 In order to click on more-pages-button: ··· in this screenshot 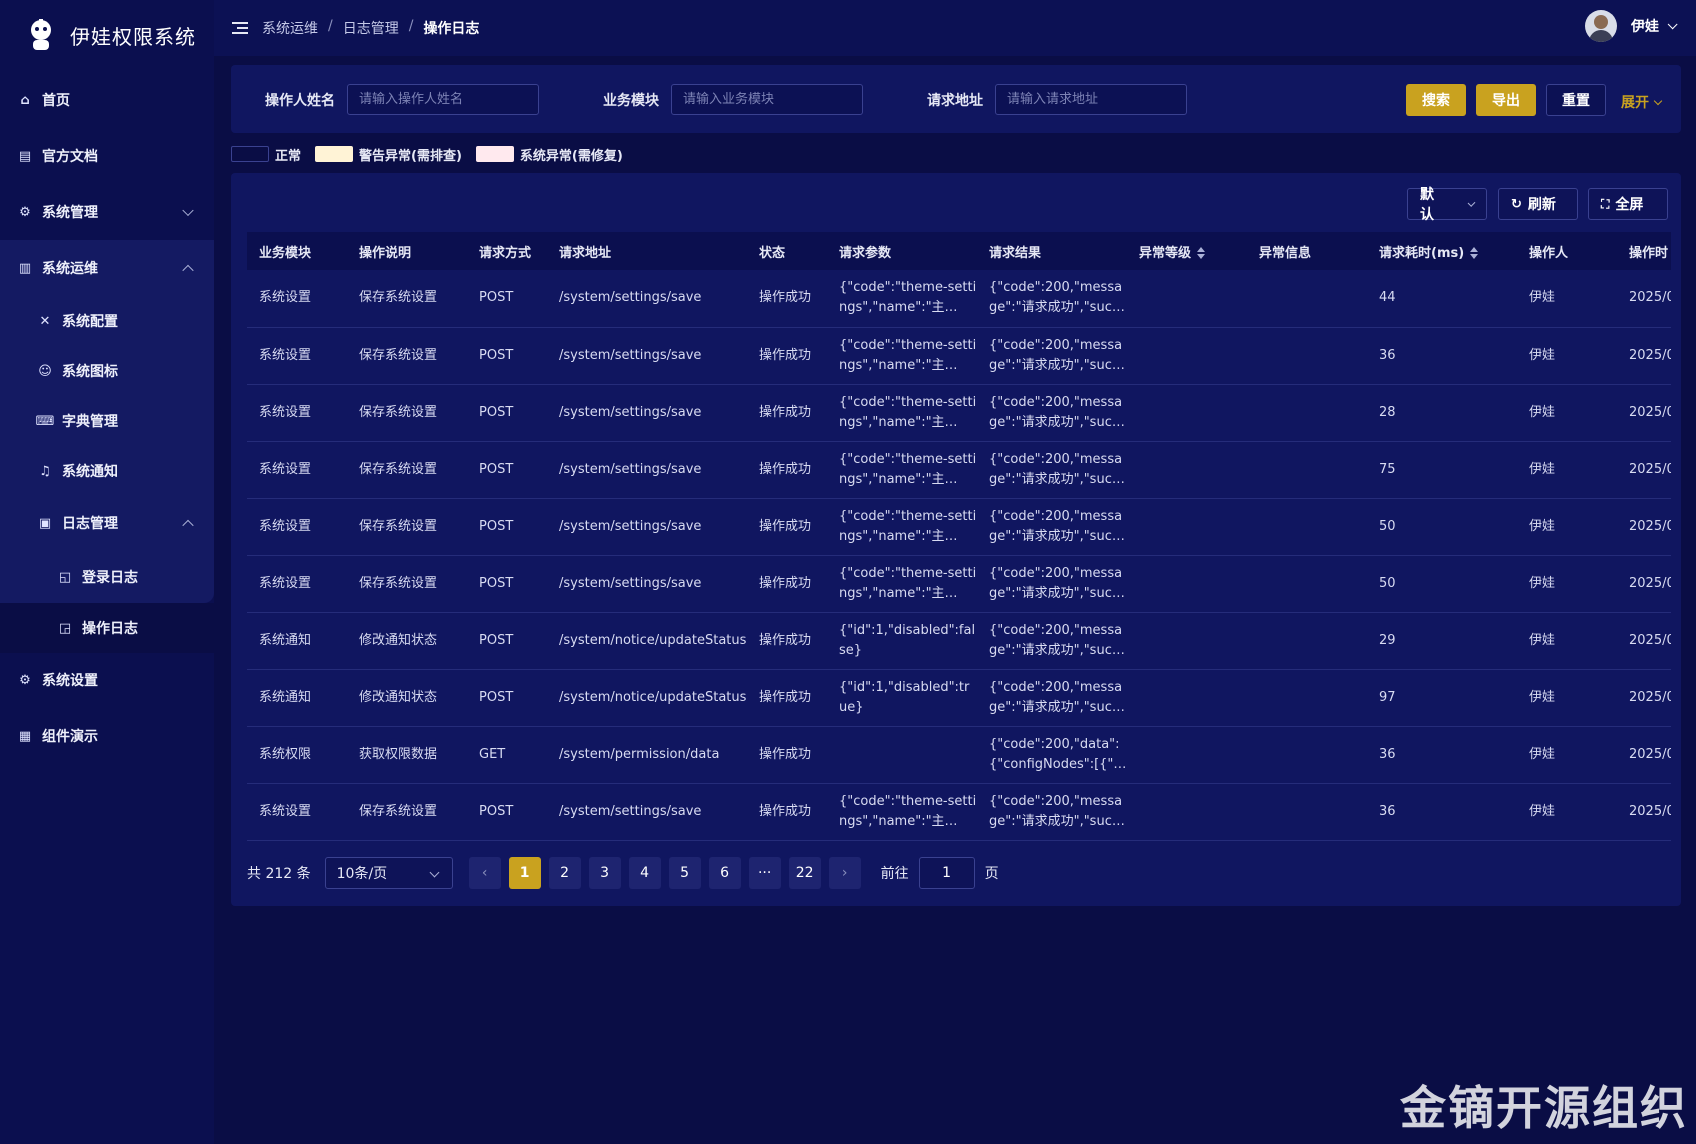, I will do `click(764, 873)`.